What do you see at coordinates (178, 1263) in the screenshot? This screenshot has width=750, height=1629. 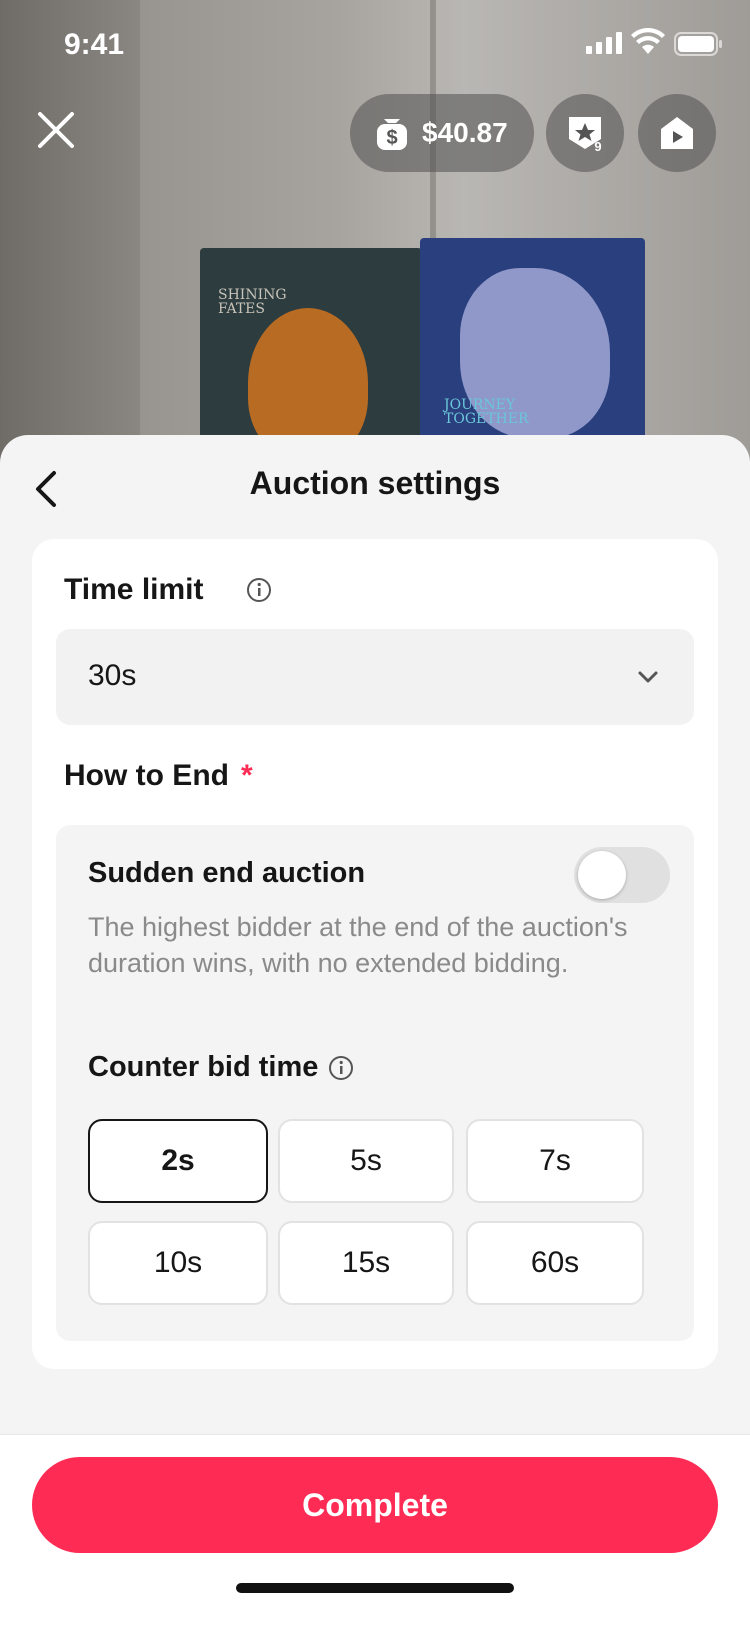 I see `counter-bid-option: 10s` at bounding box center [178, 1263].